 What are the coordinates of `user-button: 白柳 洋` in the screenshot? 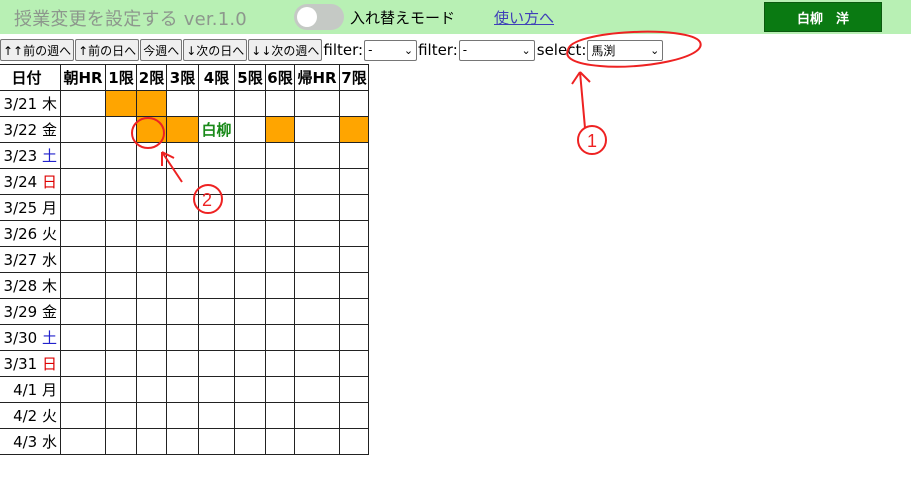 It's located at (823, 17).